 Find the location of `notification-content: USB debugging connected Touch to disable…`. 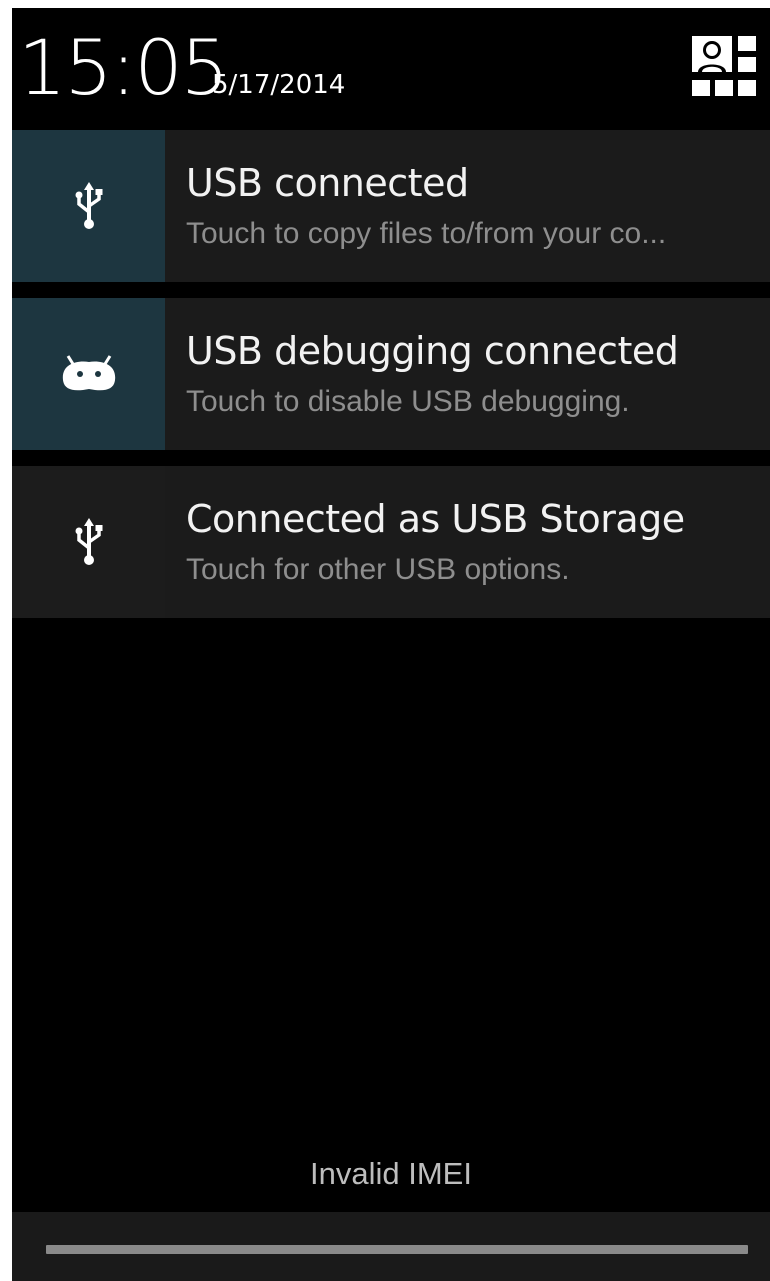

notification-content: USB debugging connected Touch to disable… is located at coordinates (467, 374).